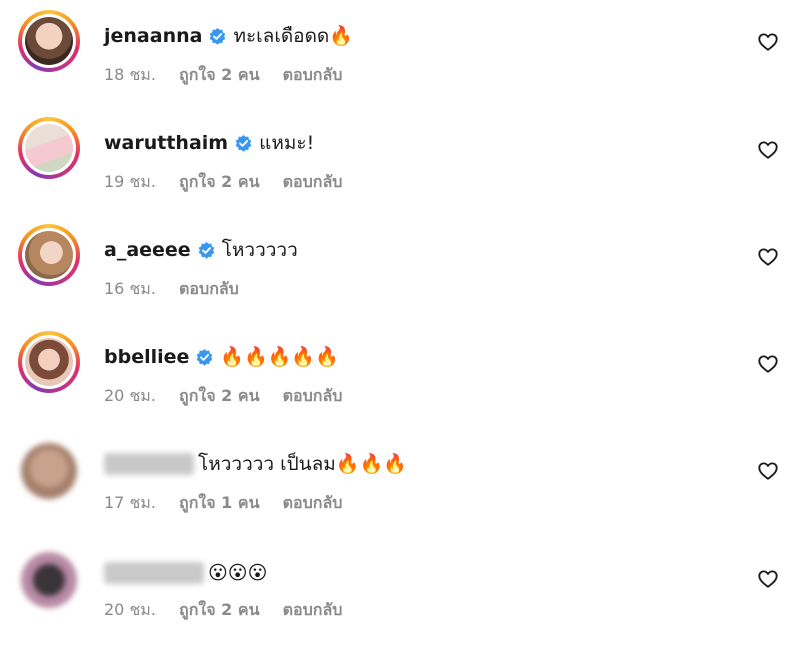 The image size is (800, 650). What do you see at coordinates (293, 36) in the screenshot?
I see `comment-text: ทะเลเดือดด🔥` at bounding box center [293, 36].